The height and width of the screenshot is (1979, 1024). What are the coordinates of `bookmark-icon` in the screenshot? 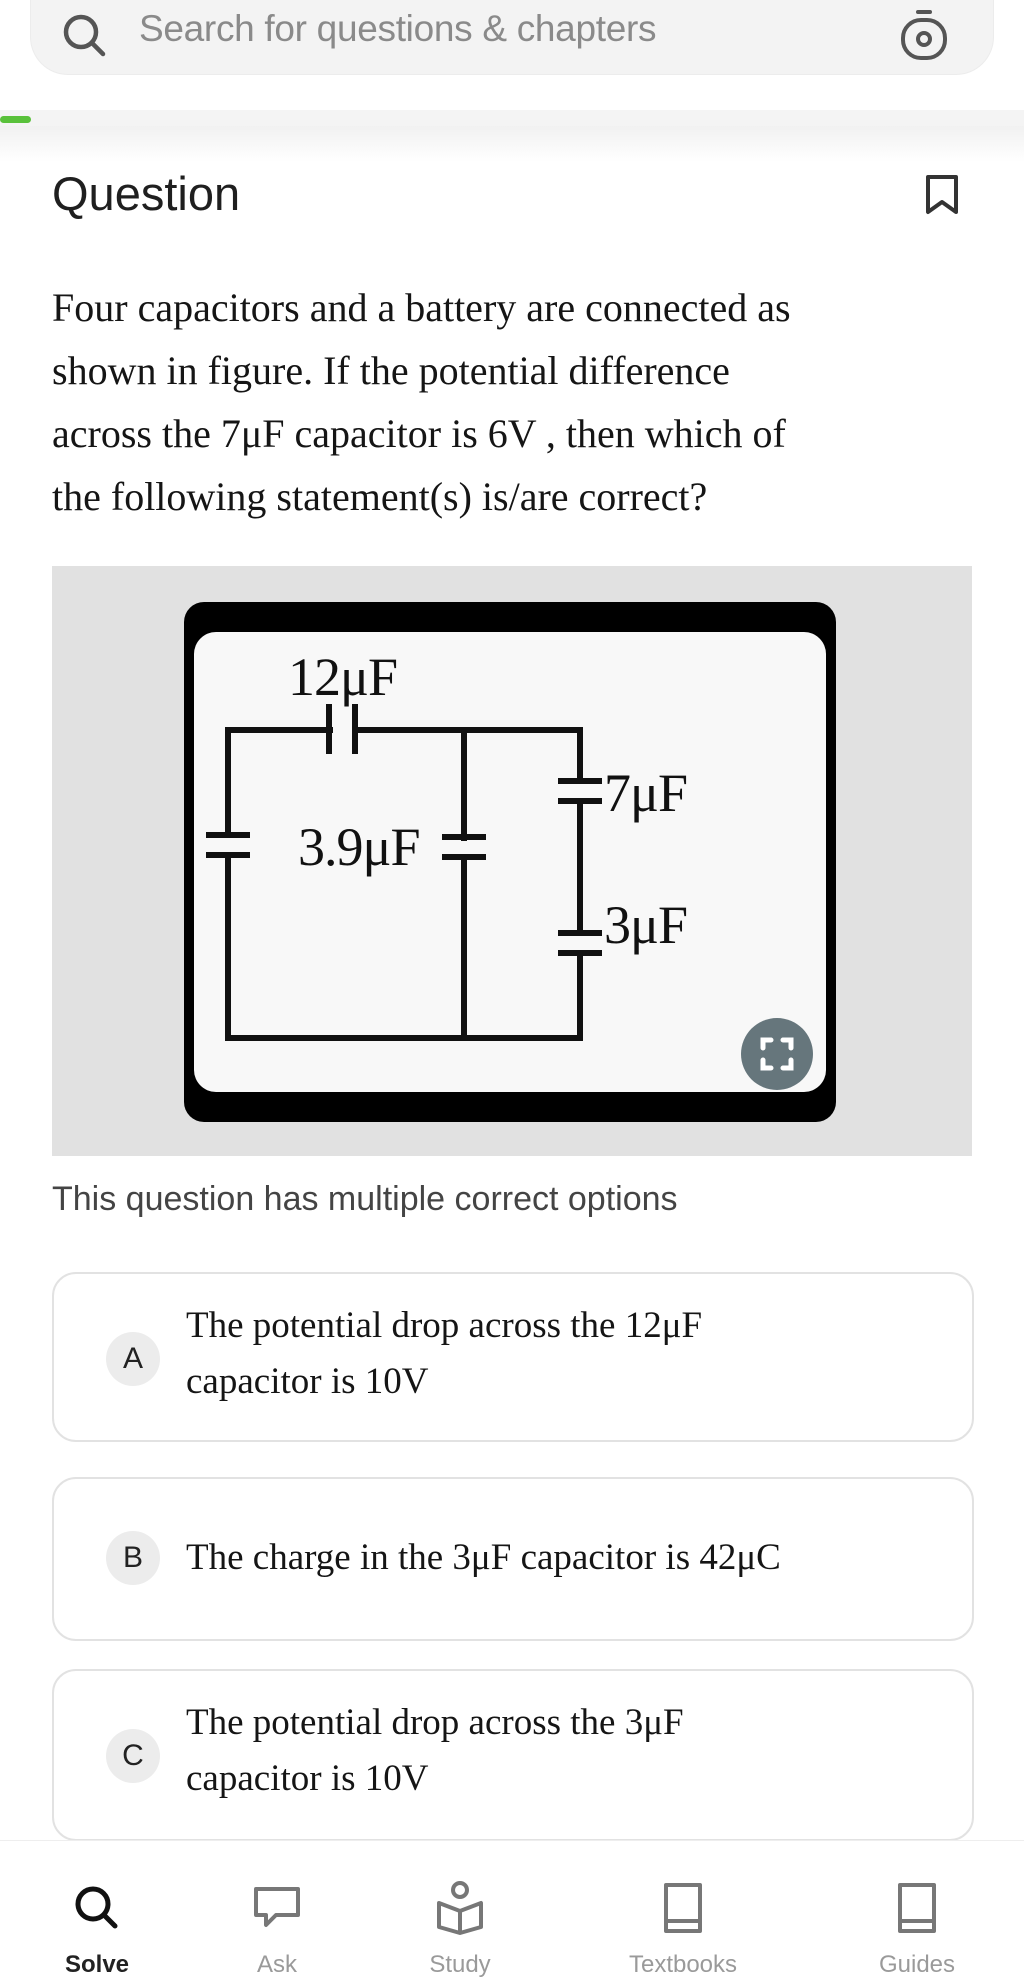 It's located at (942, 197).